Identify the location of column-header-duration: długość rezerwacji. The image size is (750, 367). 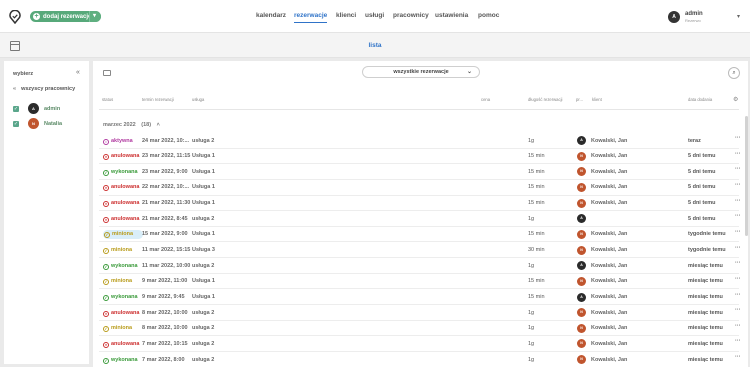
(545, 99).